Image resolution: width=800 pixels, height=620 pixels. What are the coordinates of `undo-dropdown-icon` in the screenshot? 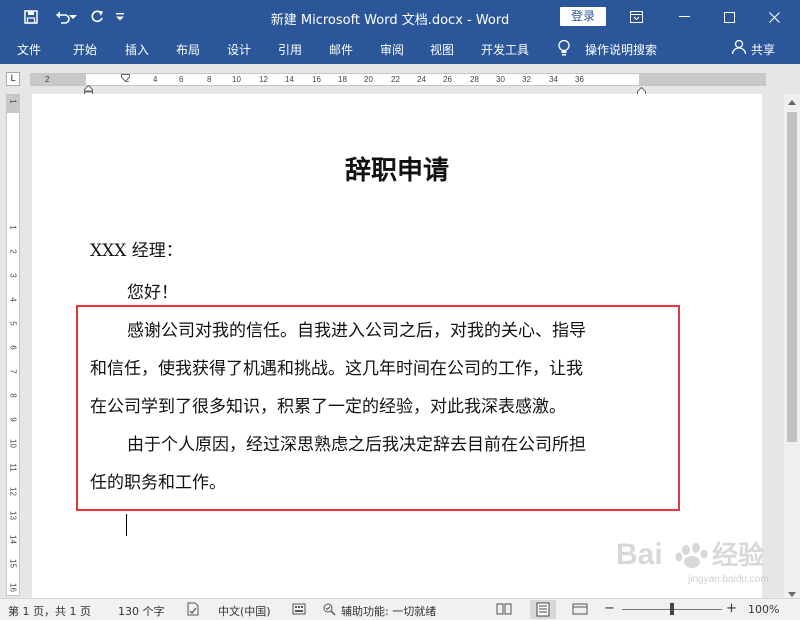 It's located at (73, 17).